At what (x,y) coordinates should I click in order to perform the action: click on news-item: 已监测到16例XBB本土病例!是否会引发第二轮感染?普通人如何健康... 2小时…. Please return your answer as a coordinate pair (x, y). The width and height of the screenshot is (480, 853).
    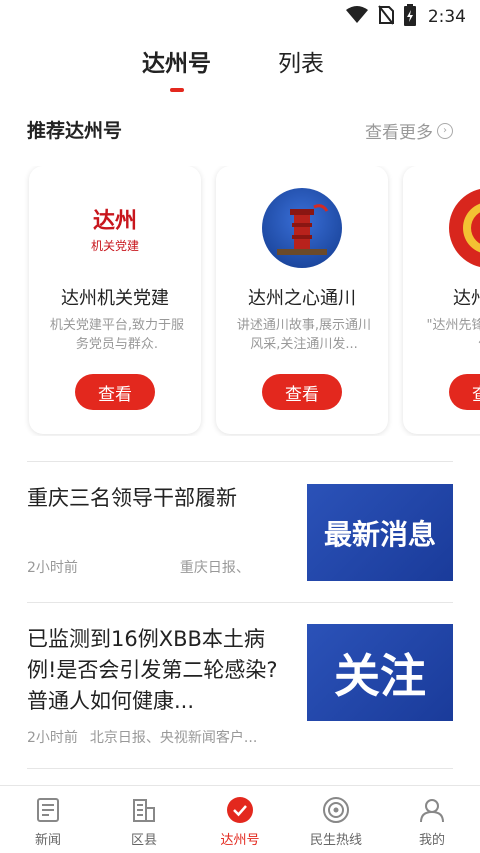
    Looking at the image, I should click on (240, 689).